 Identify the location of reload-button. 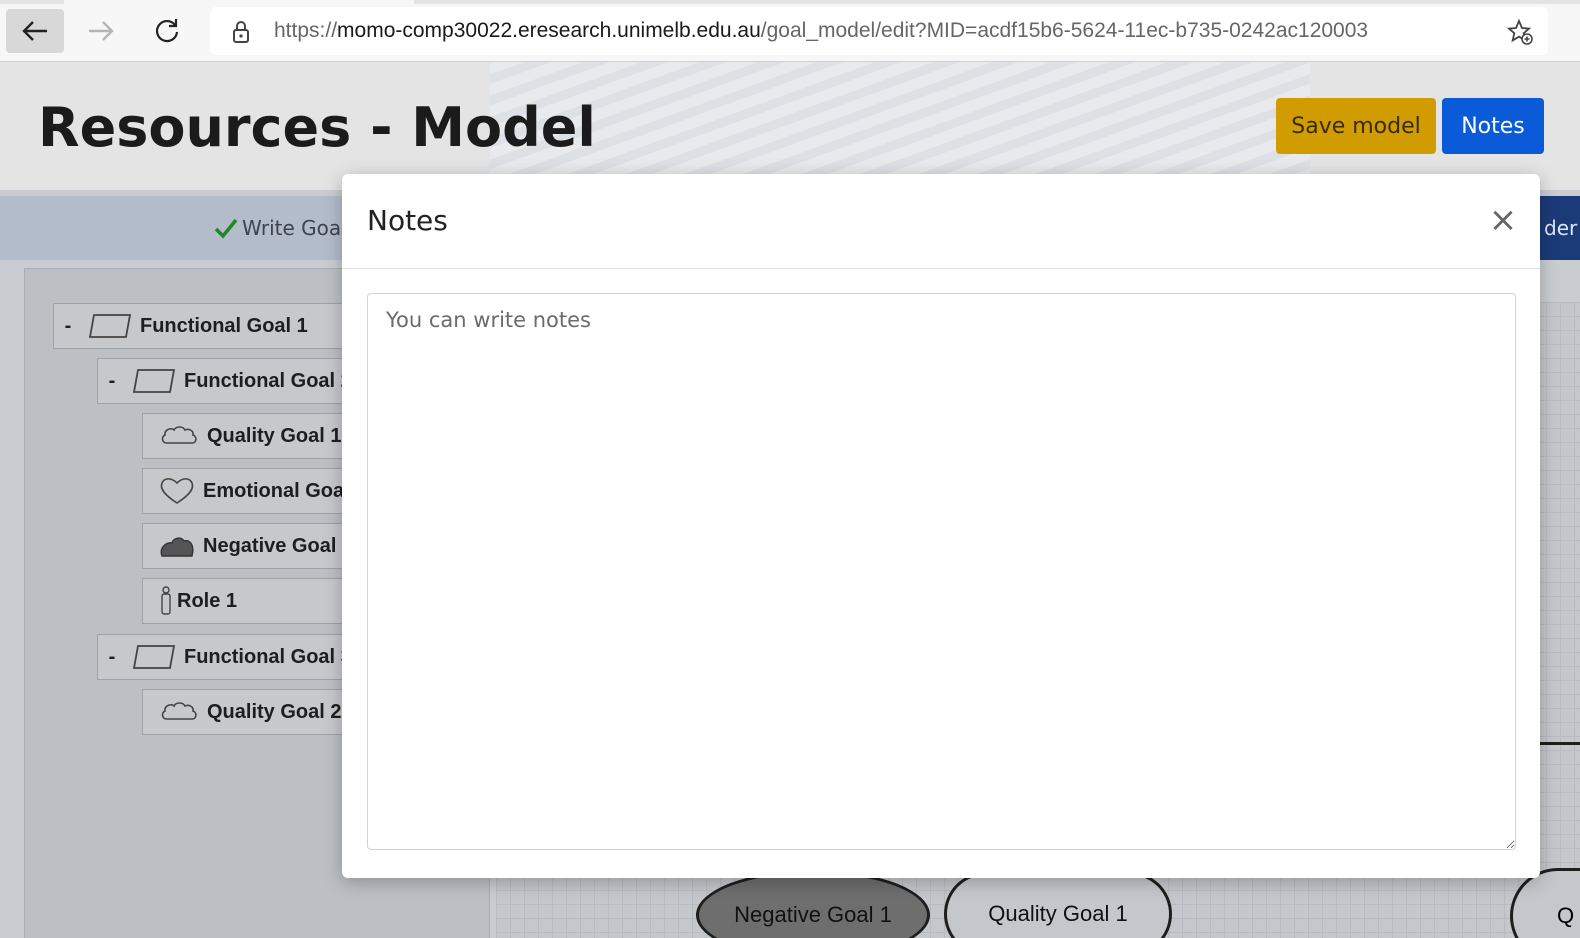
(167, 31).